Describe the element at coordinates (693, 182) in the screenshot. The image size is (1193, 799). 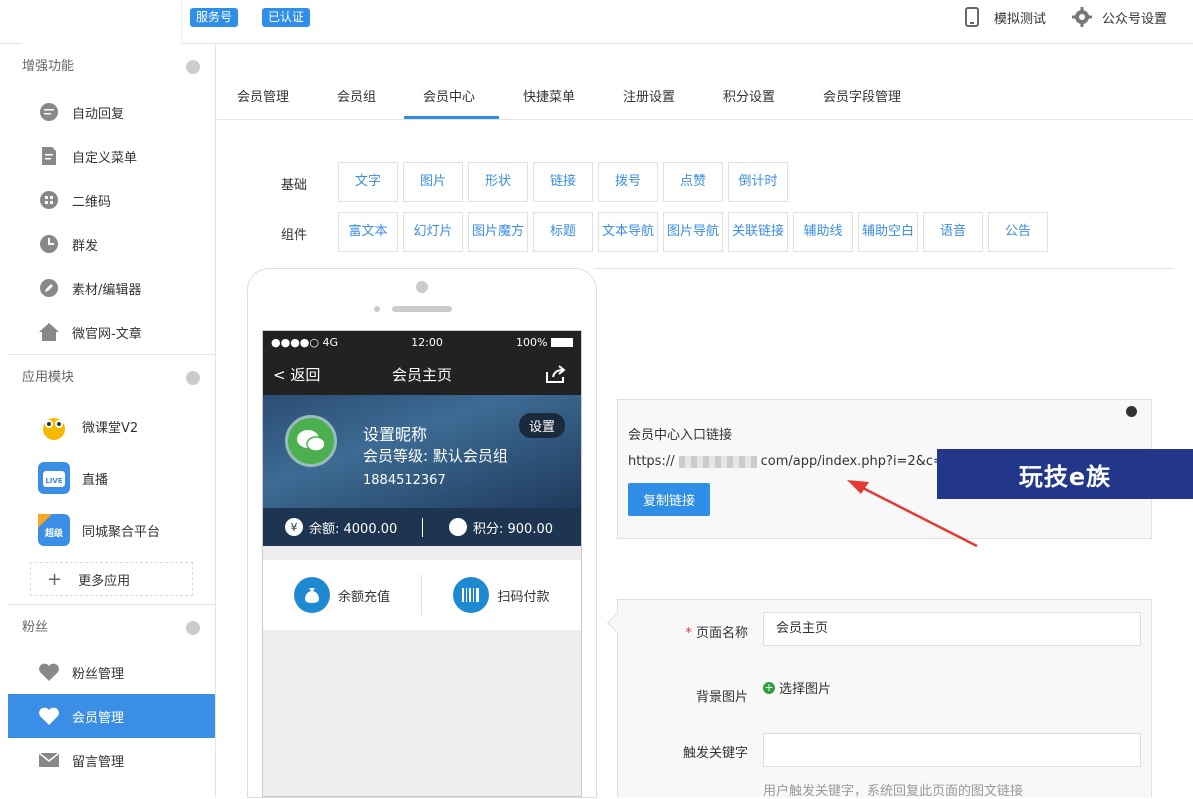
I see `component-button: 点赞` at that location.